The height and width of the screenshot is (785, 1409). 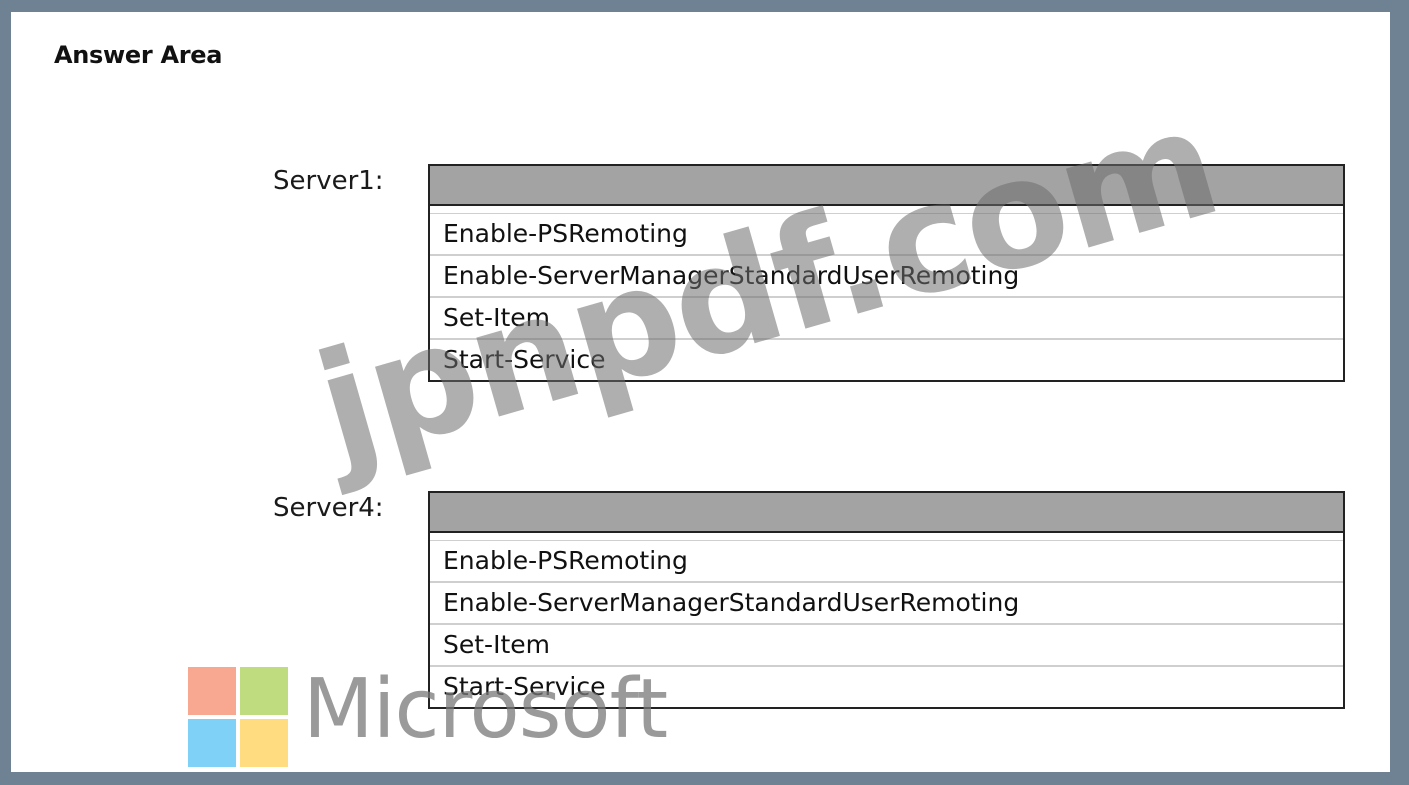 What do you see at coordinates (886, 235) in the screenshot?
I see `server1-option-enable-psremoting: Enable-PSRemoting` at bounding box center [886, 235].